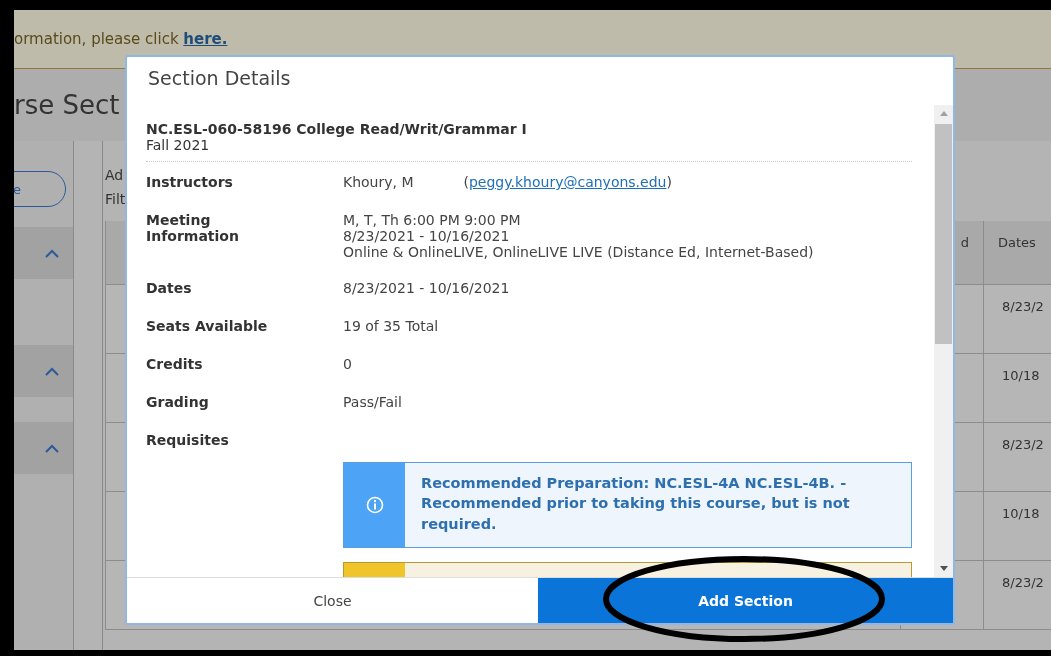 This screenshot has height=656, width=1051. Describe the element at coordinates (169, 289) in the screenshot. I see `field-label: Dates` at that location.